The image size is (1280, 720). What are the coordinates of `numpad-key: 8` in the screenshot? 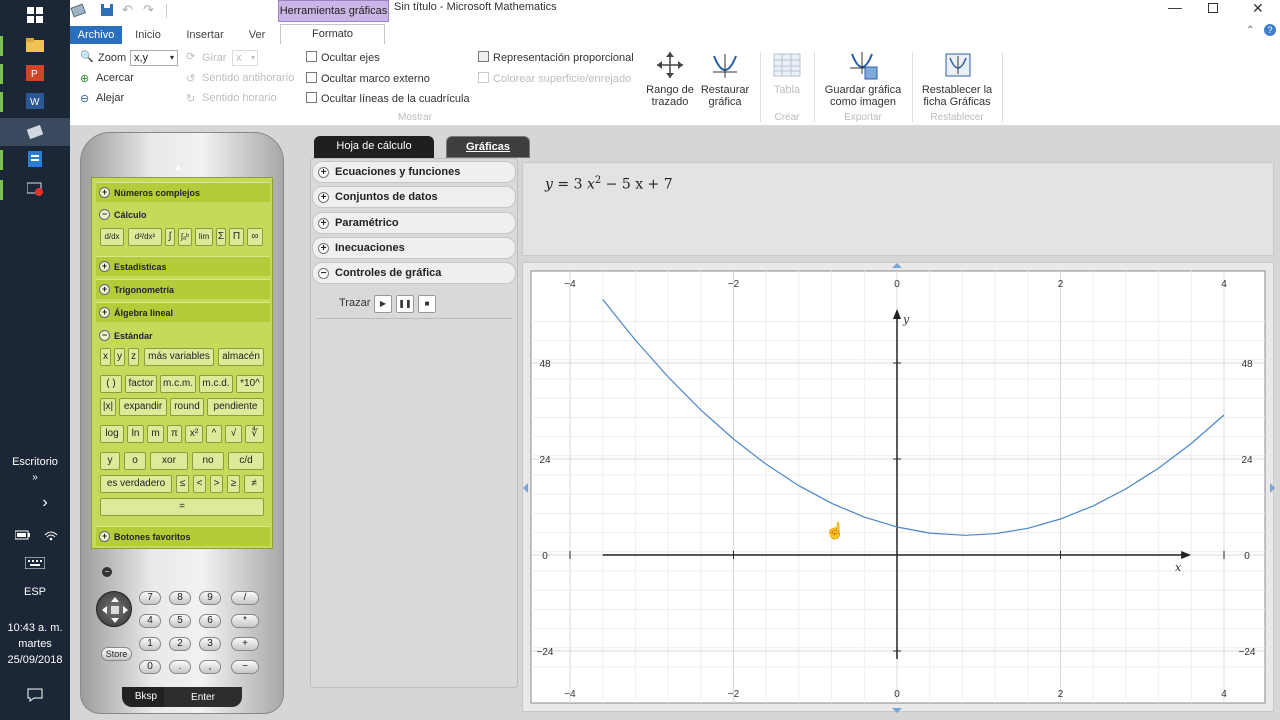 It's located at (180, 598).